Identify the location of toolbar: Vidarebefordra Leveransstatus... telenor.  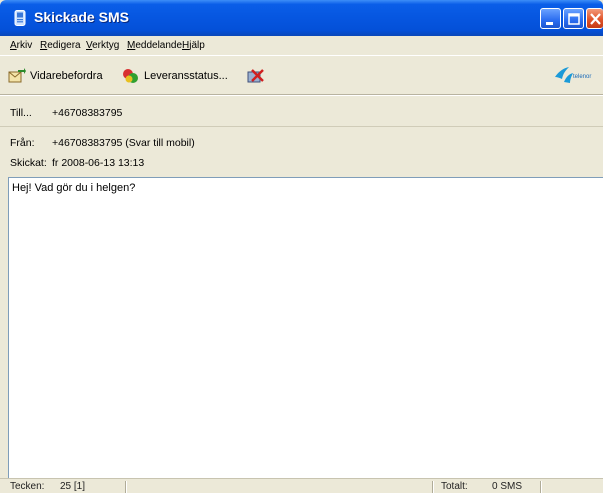
(301, 75).